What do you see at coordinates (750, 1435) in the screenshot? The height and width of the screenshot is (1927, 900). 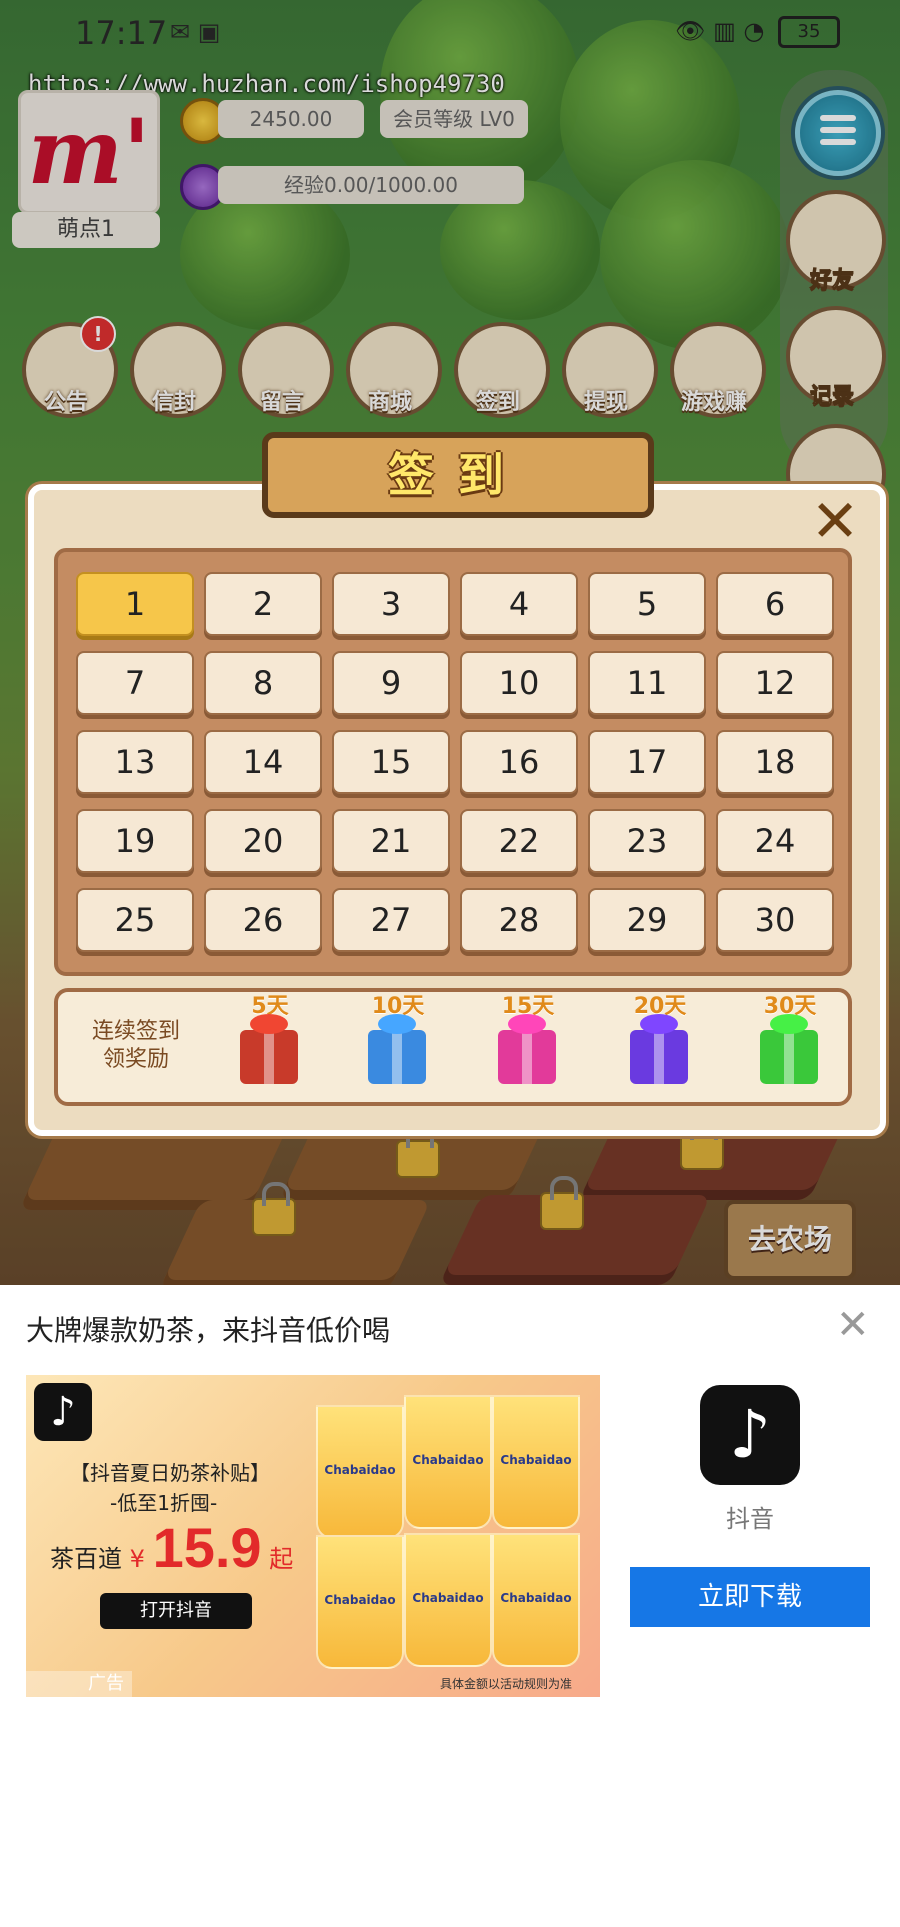 I see `tiktok-app-icon: ♪` at bounding box center [750, 1435].